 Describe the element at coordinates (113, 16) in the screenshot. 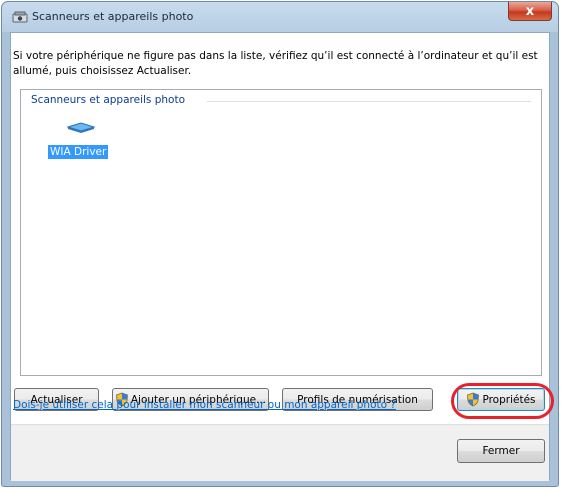

I see `window-title: Scanneurs et appareils photo` at that location.